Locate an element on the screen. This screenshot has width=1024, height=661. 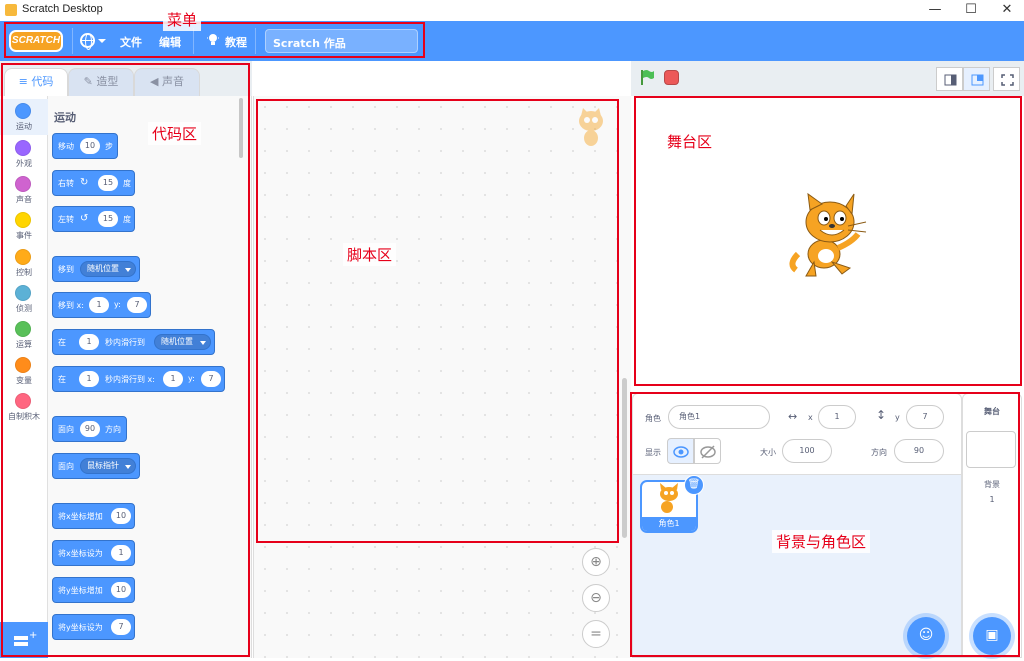
stage-thumbnail is located at coordinates (991, 449).